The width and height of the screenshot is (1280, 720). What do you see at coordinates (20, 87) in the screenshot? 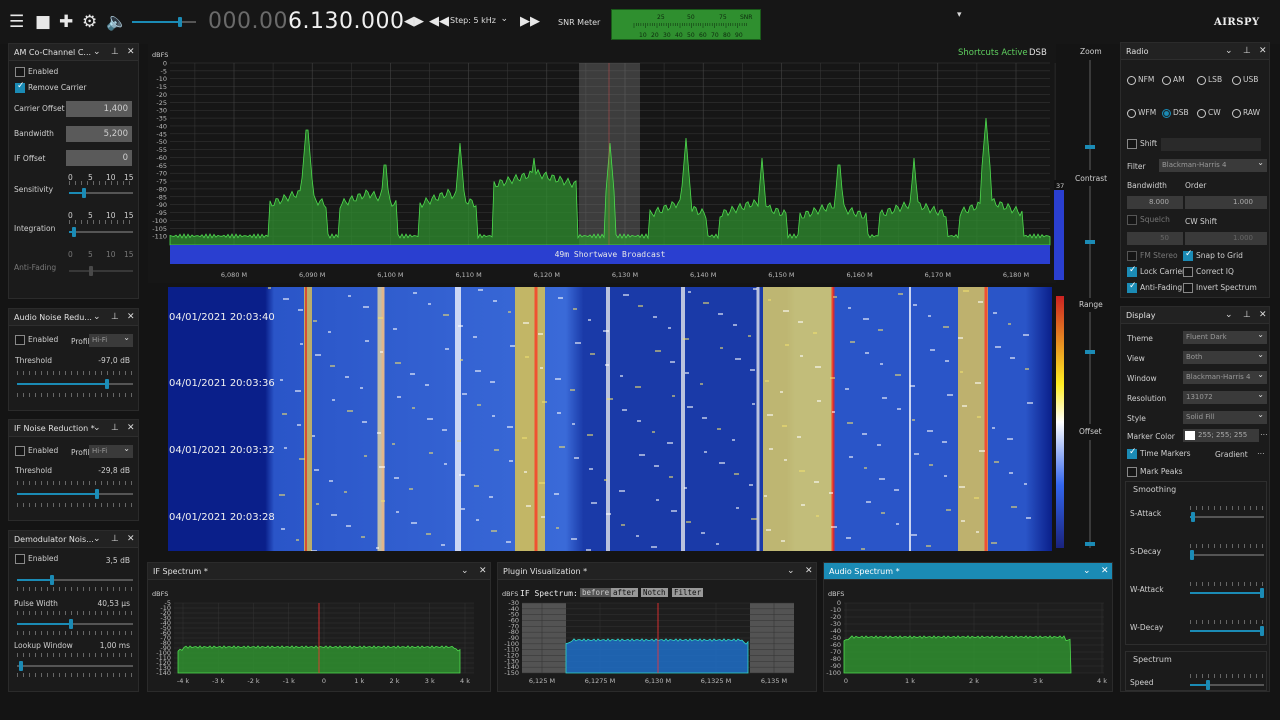
I see `remove-carrier-checkbox` at bounding box center [20, 87].